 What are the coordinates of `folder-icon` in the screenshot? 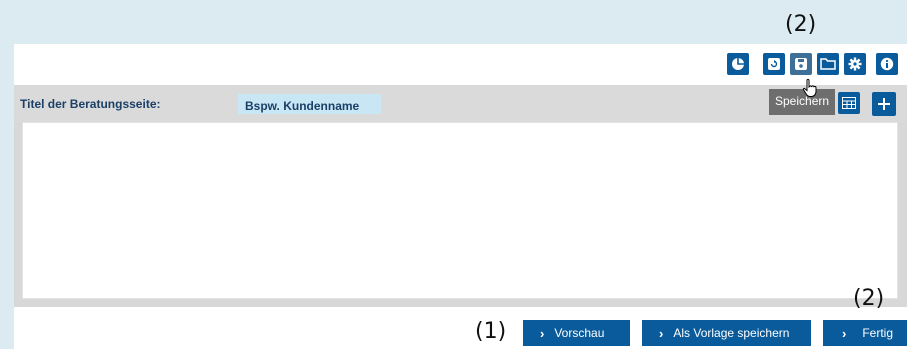 It's located at (828, 64).